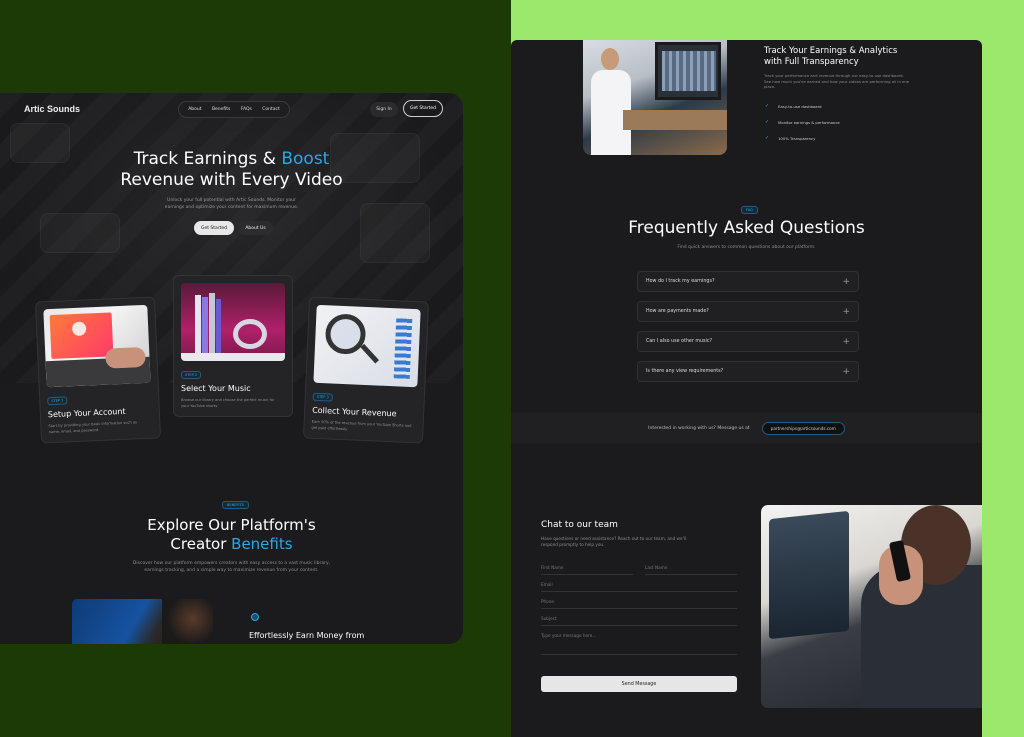 The width and height of the screenshot is (1024, 737). What do you see at coordinates (271, 109) in the screenshot?
I see `nav-contact: Contact` at bounding box center [271, 109].